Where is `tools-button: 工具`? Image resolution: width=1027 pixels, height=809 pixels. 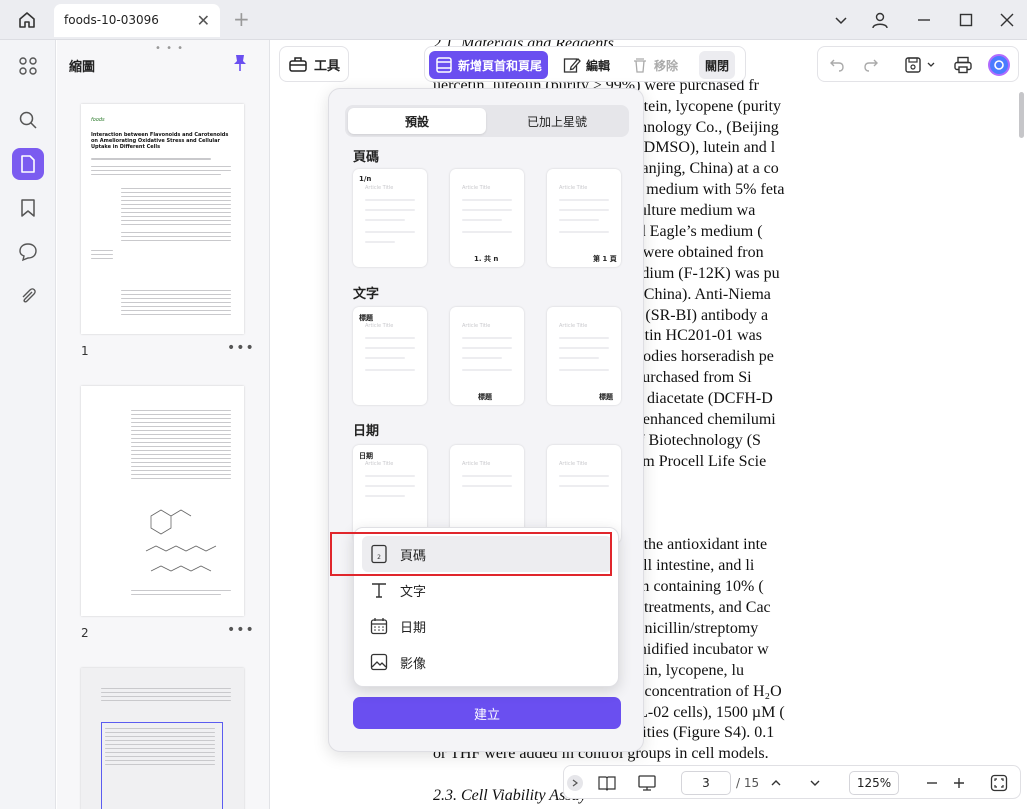 tools-button: 工具 is located at coordinates (314, 64).